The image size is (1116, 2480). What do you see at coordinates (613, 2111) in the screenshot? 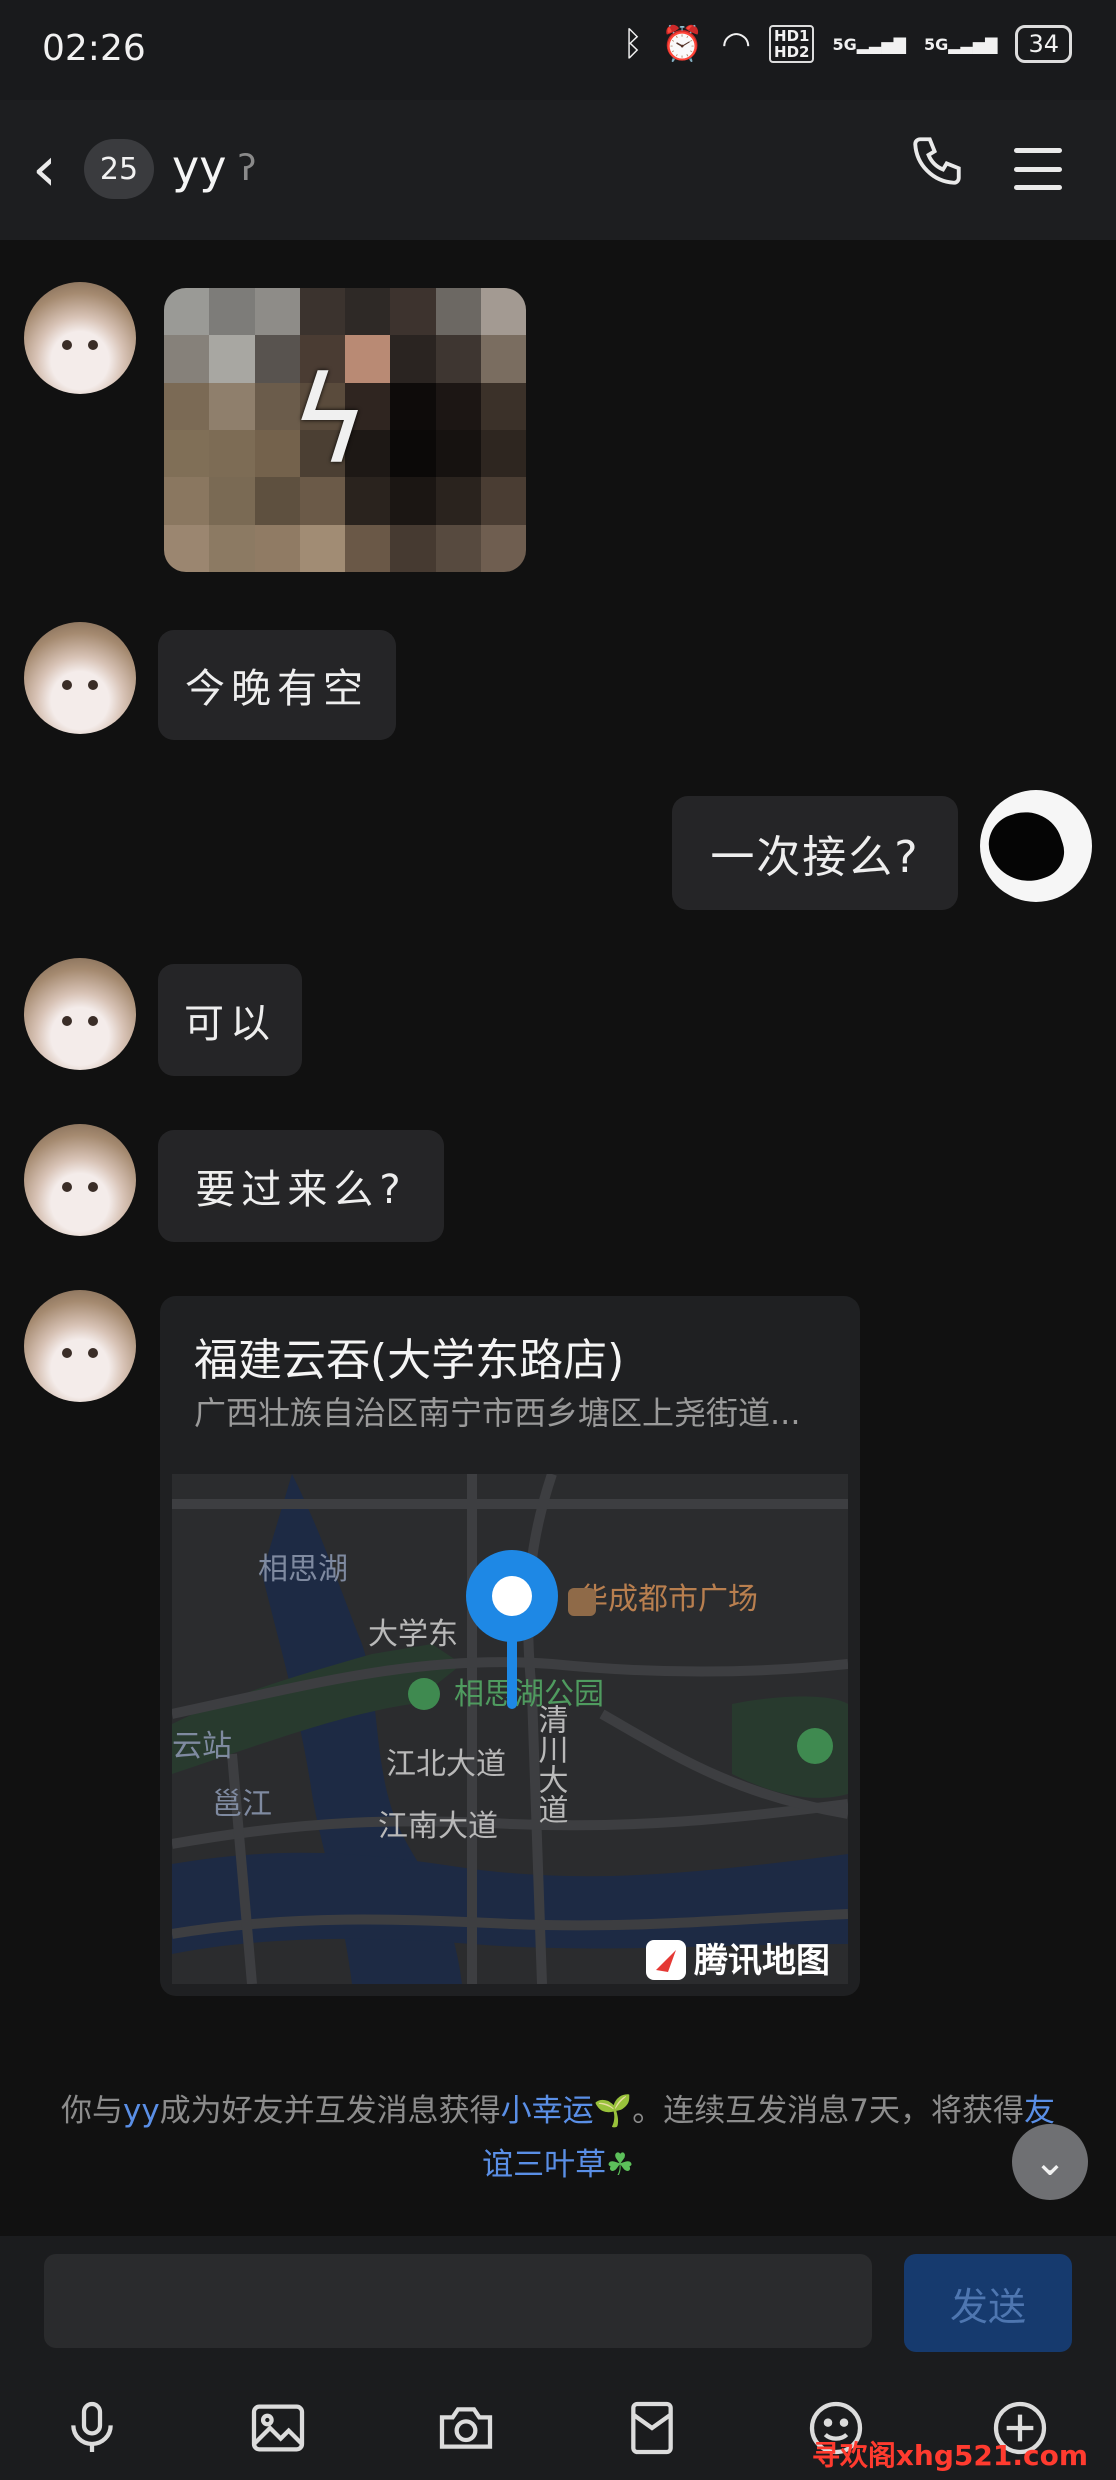
I see `sprout-icon: 🌱` at bounding box center [613, 2111].